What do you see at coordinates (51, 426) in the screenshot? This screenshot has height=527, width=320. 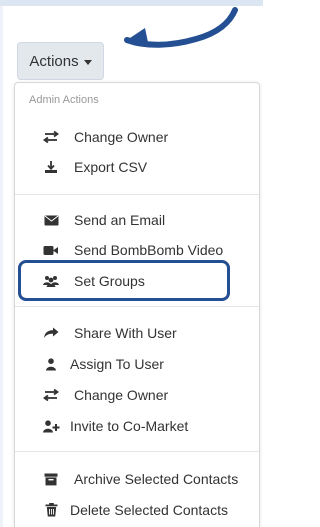 I see `user-plus-icon` at bounding box center [51, 426].